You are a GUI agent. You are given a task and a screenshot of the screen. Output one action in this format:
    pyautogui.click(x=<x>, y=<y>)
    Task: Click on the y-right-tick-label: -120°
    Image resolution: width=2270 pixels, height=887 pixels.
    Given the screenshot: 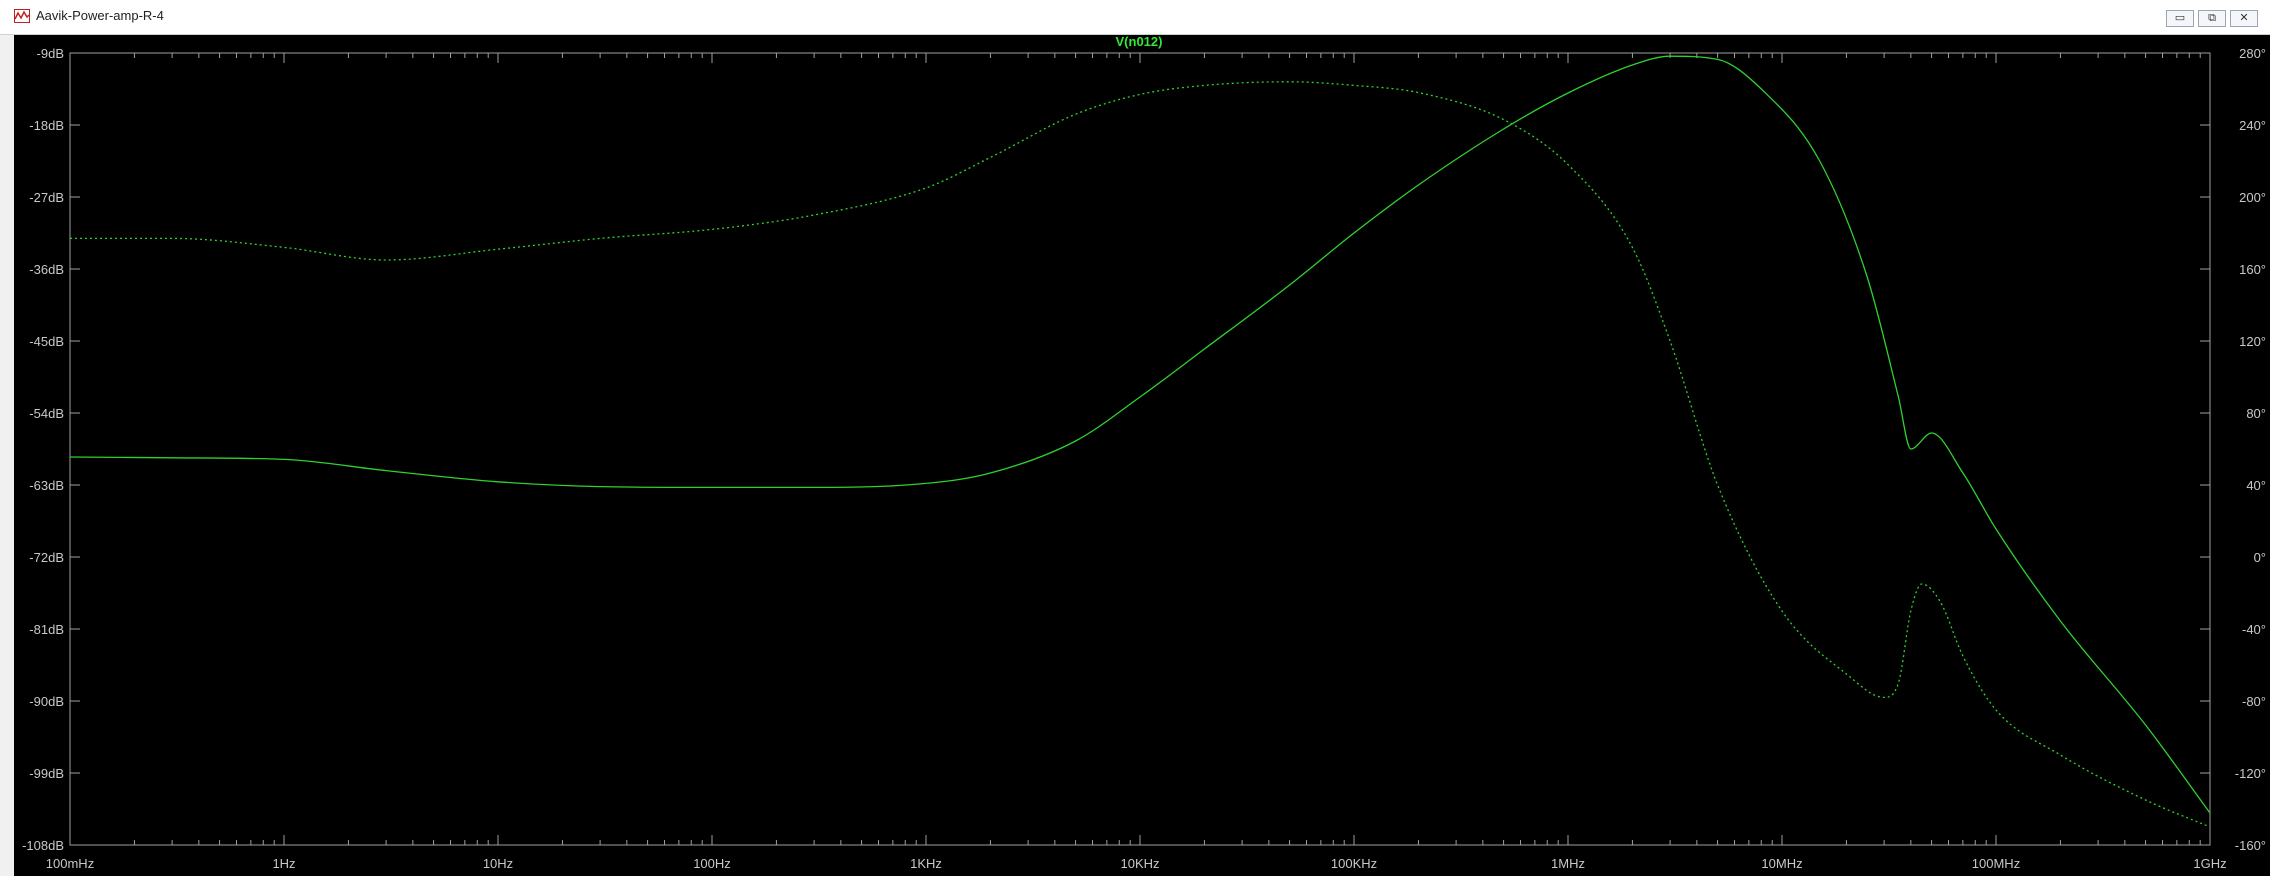 What is the action you would take?
    pyautogui.click(x=2250, y=773)
    